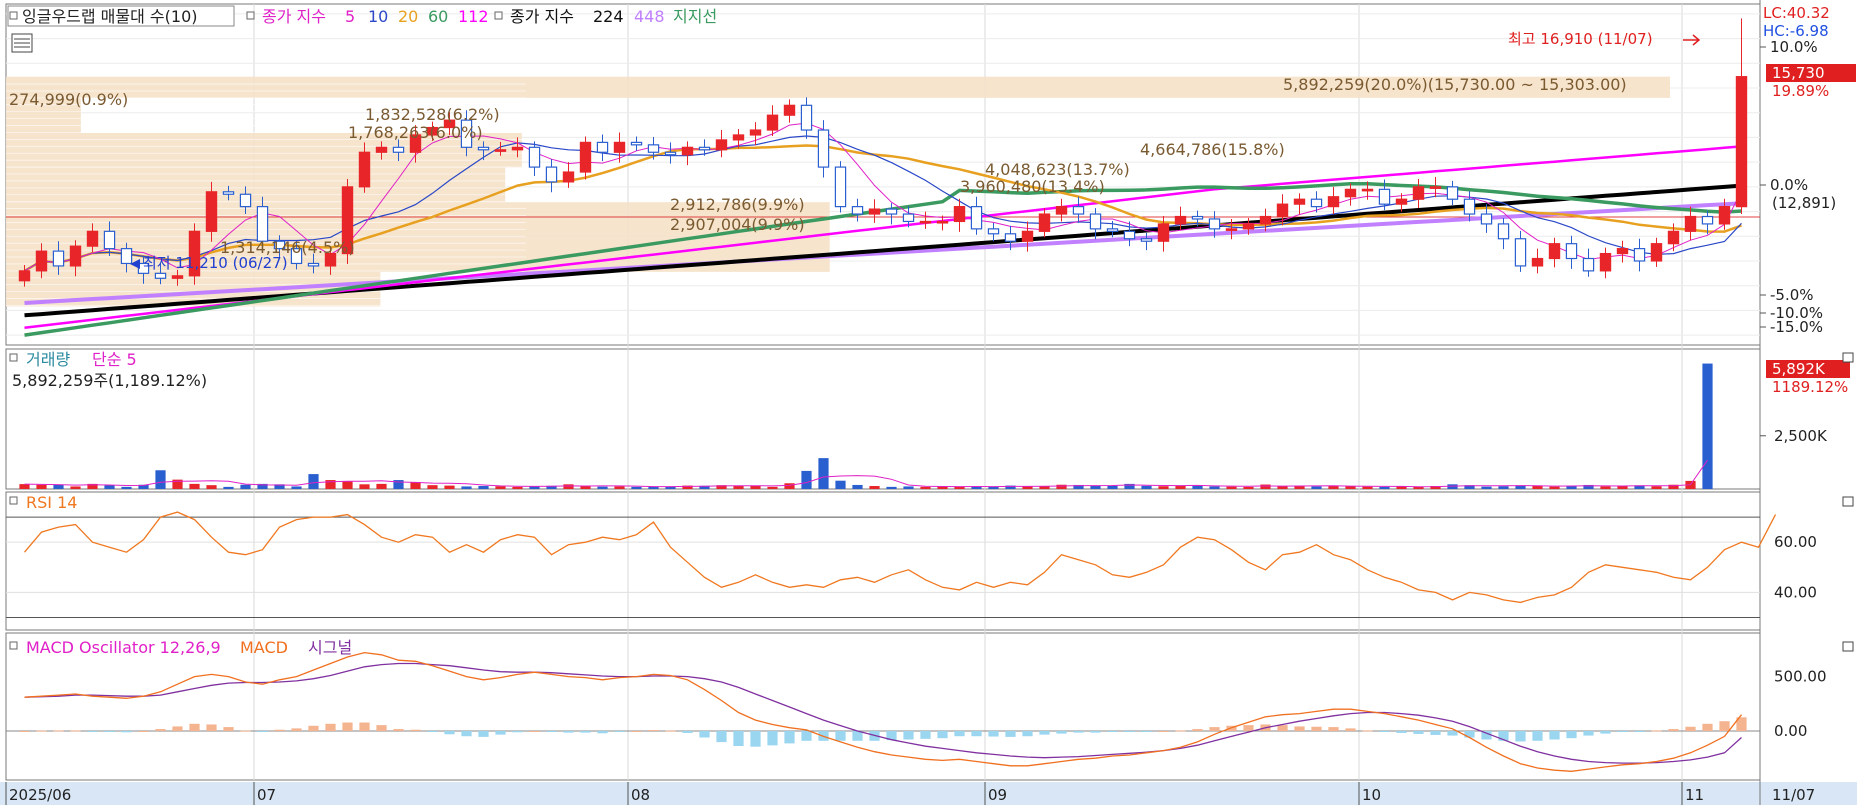 Image resolution: width=1857 pixels, height=805 pixels. Describe the element at coordinates (215, 263) in the screenshot. I see `low-annotation: 최저 11,210 (06/27)` at that location.